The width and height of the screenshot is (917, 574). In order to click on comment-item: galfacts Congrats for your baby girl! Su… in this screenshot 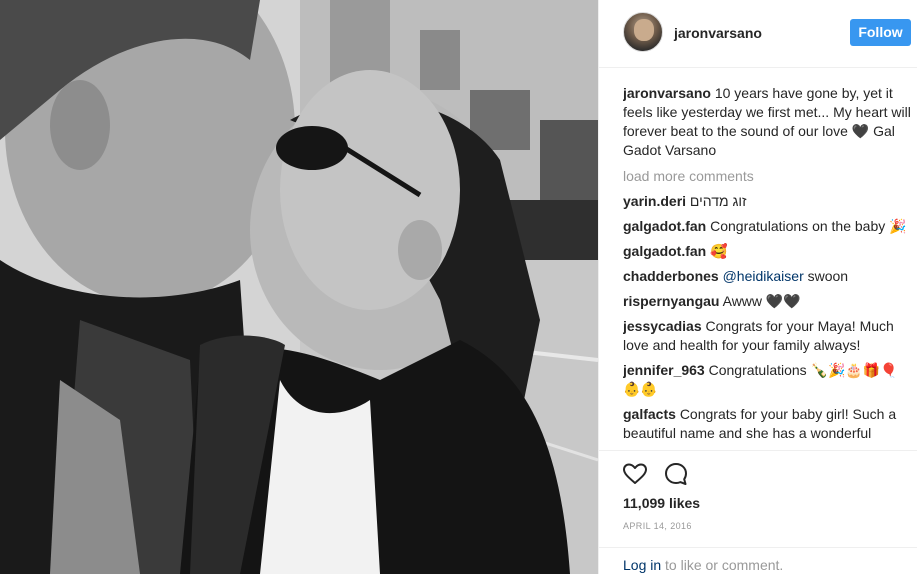, I will do `click(767, 424)`.